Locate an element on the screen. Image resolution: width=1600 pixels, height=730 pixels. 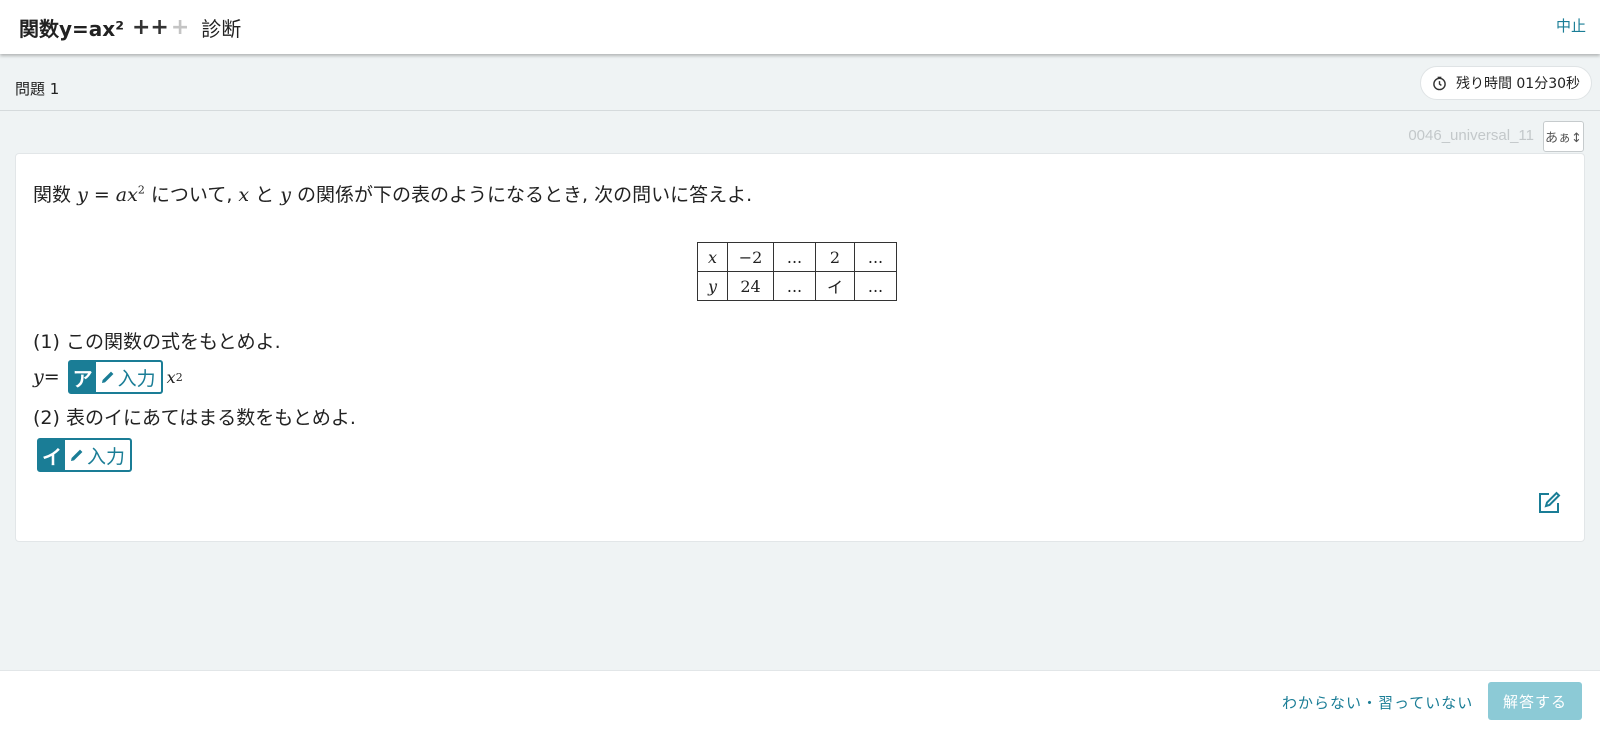
footer-bar: わからない・習っていない 解答する is located at coordinates (800, 700).